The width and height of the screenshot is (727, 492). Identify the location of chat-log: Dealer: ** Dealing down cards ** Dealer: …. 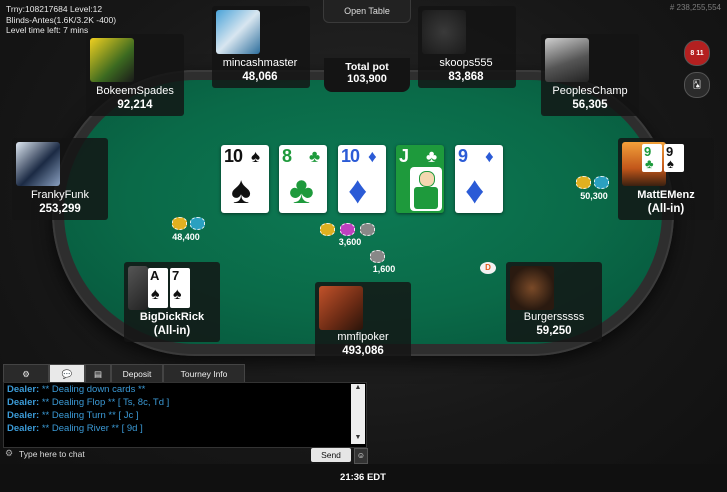
(185, 415).